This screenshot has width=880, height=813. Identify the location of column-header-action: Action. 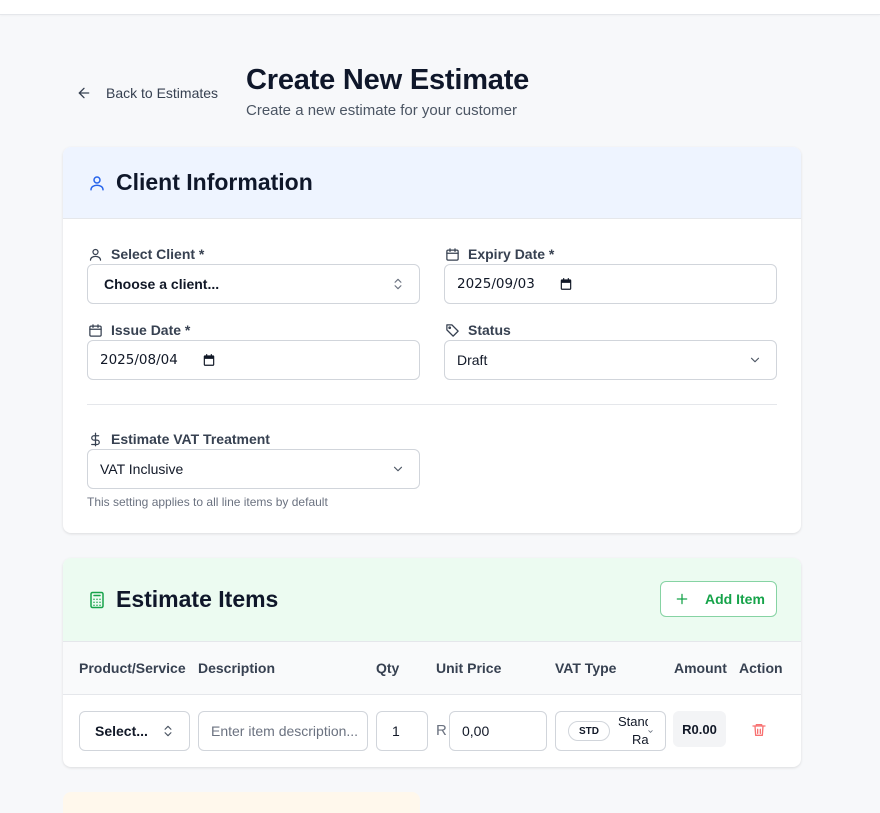
(761, 668).